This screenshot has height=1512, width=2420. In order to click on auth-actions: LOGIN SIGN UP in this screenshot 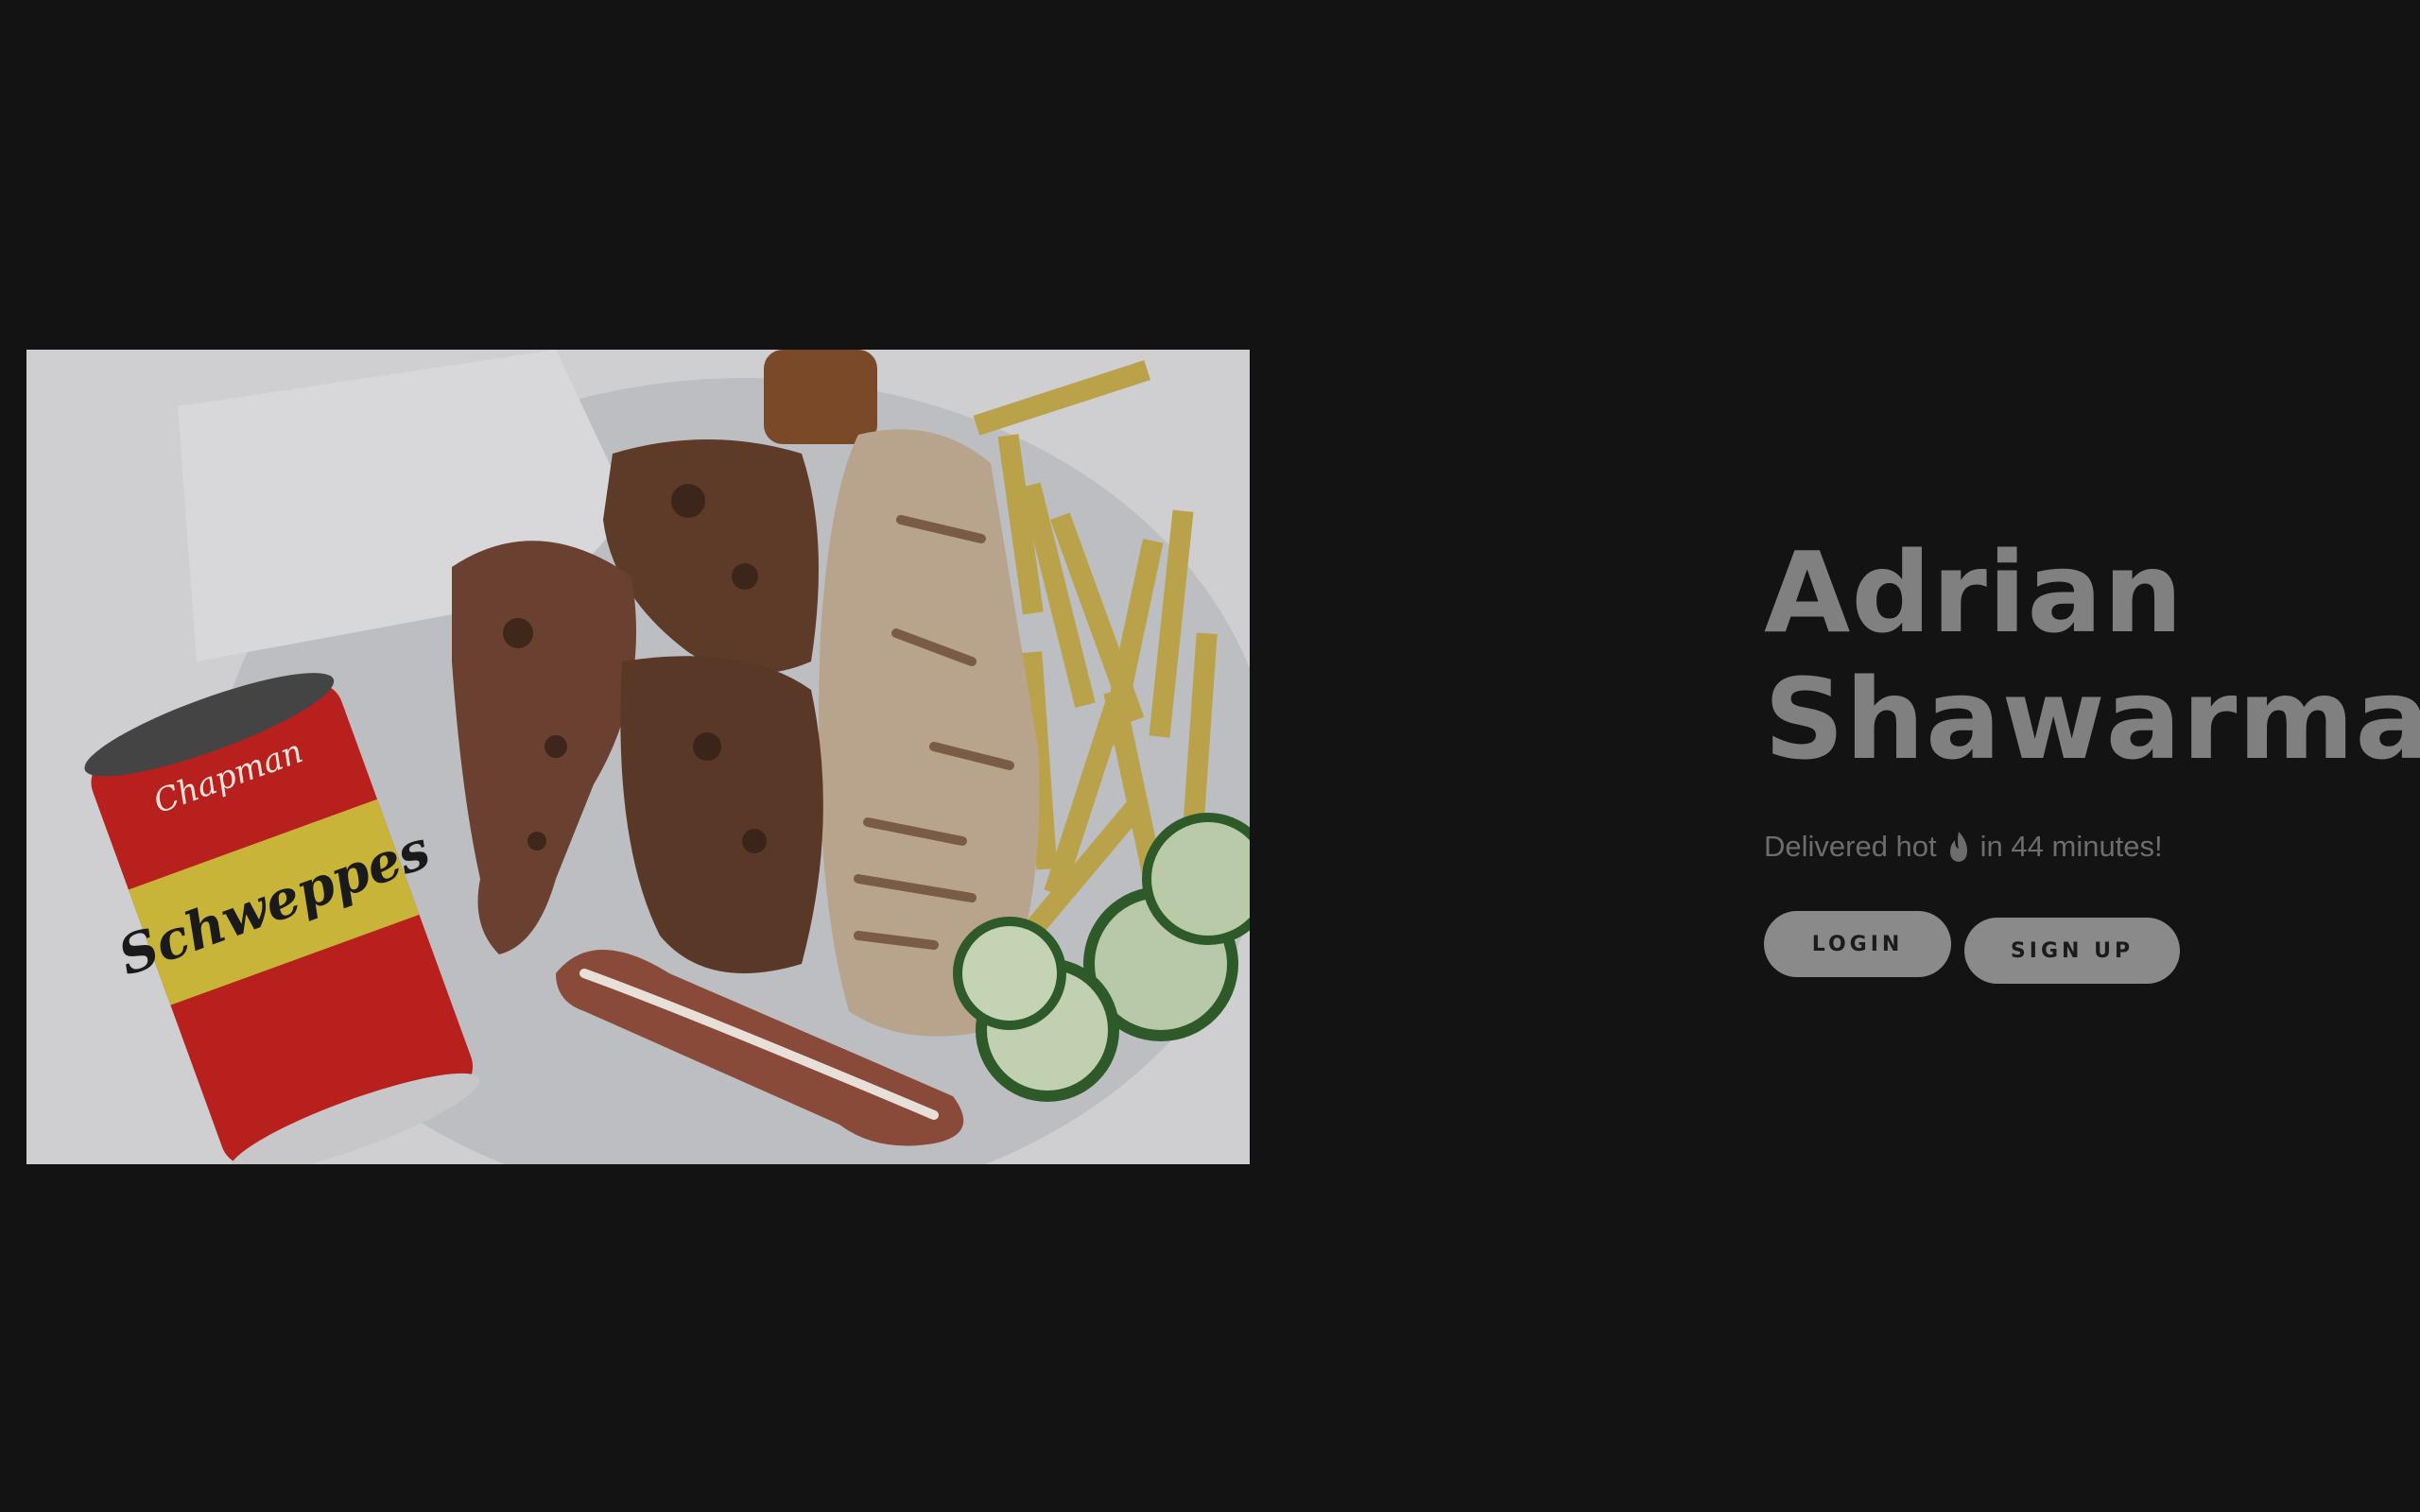, I will do `click(2085, 953)`.